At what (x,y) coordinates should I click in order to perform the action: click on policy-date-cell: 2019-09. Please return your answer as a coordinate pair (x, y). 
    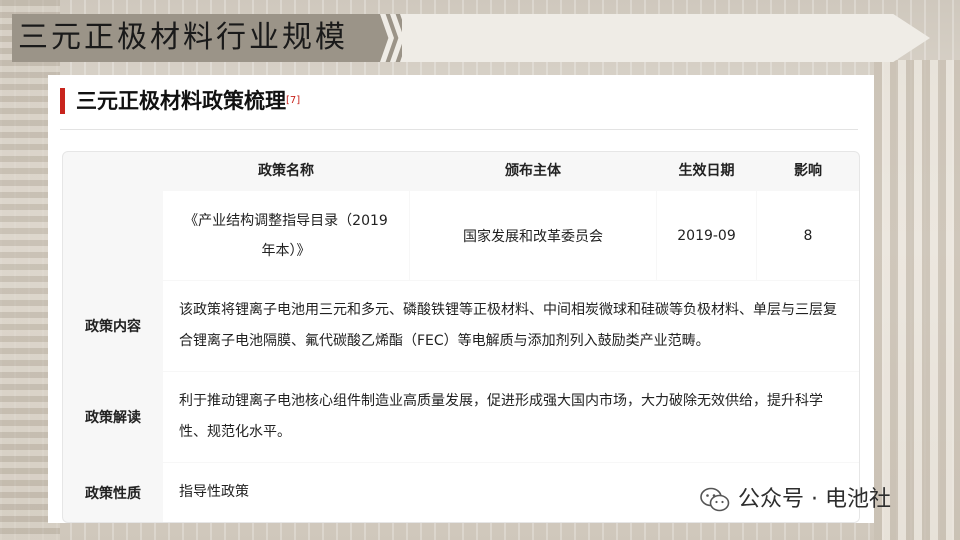
    Looking at the image, I should click on (706, 235).